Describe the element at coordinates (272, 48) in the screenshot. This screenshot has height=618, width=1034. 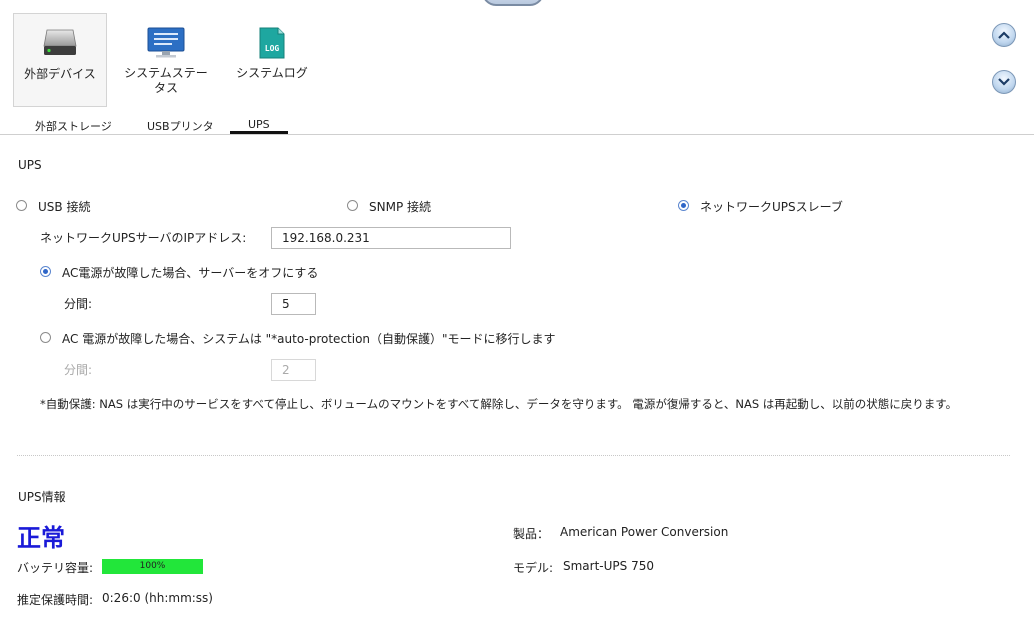
I see `log-badge: LOG` at that location.